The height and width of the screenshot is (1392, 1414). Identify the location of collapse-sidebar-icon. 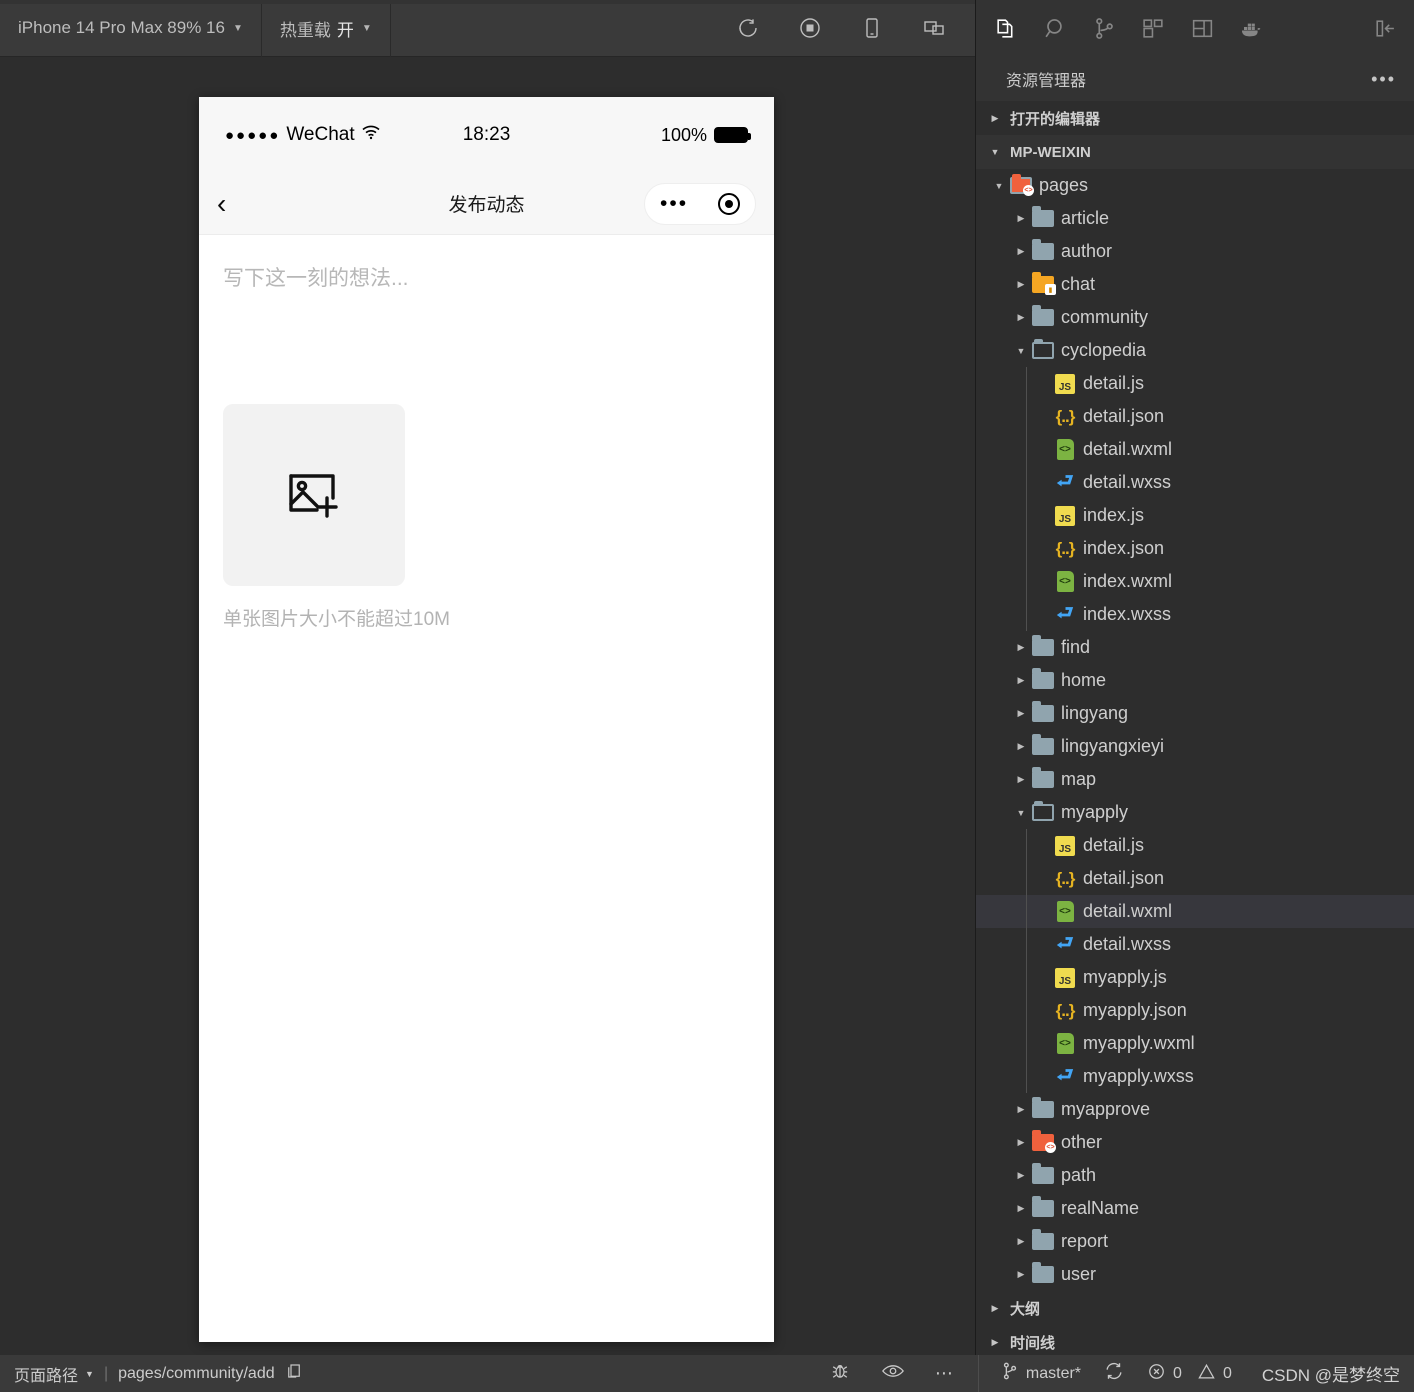
(1384, 29).